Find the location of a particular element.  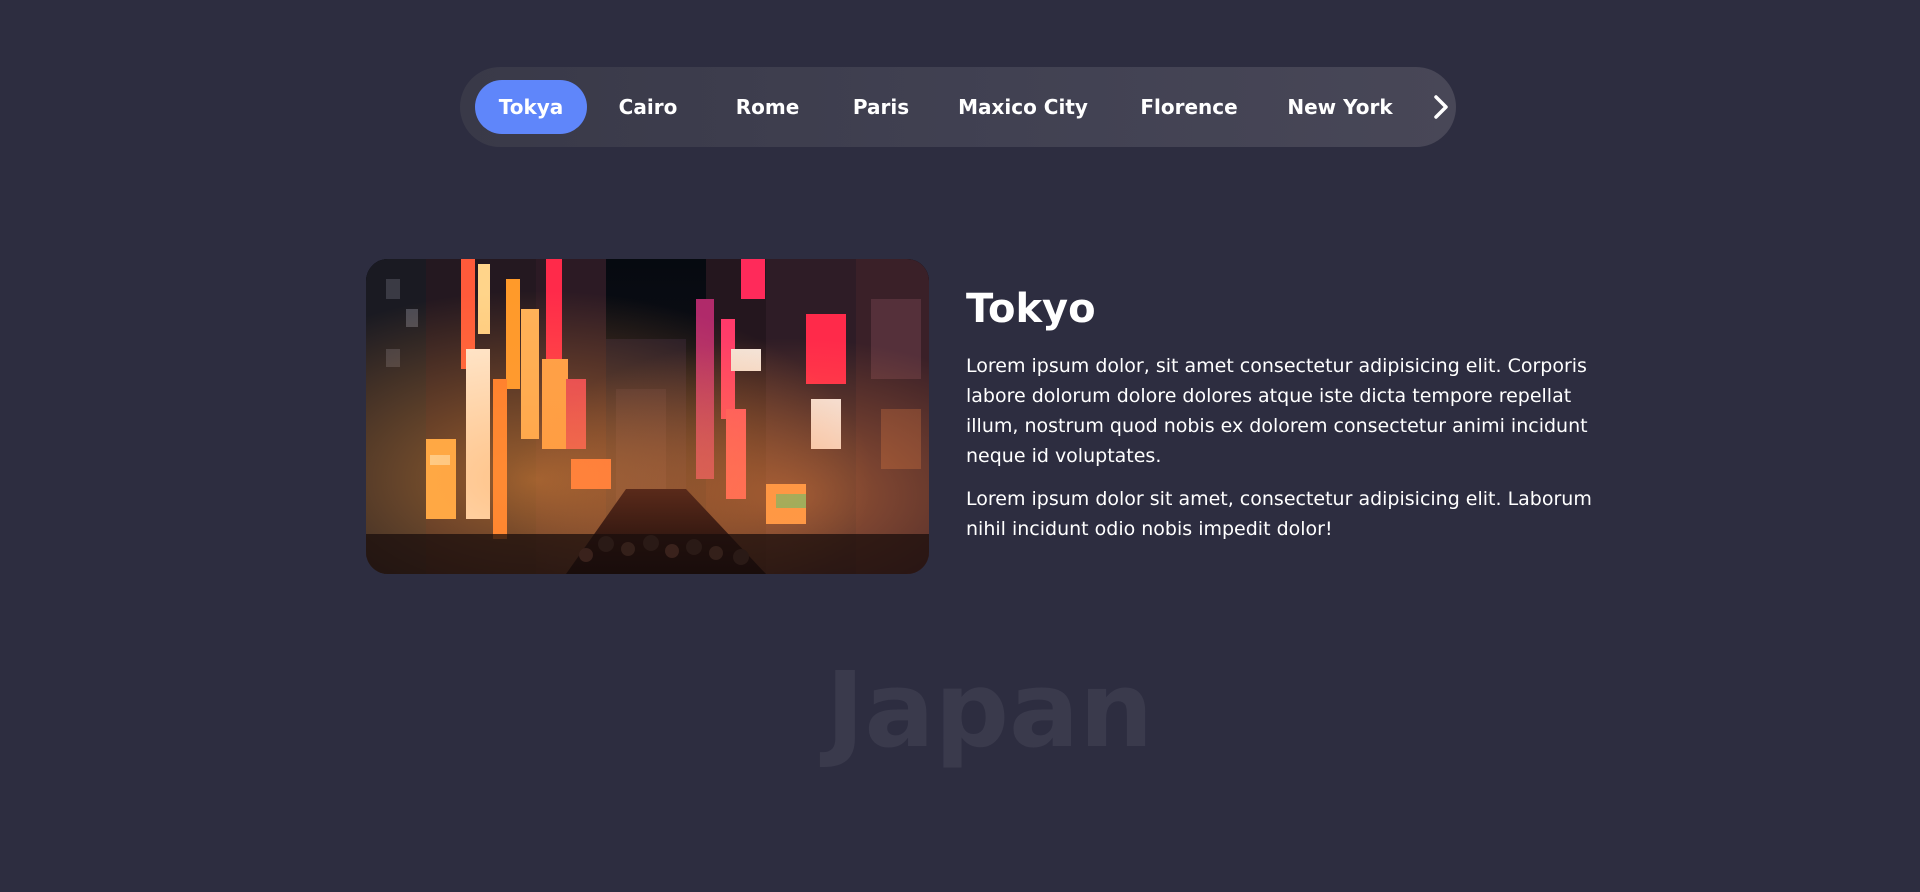

tab-maxico-city: Maxico City is located at coordinates (1023, 107).